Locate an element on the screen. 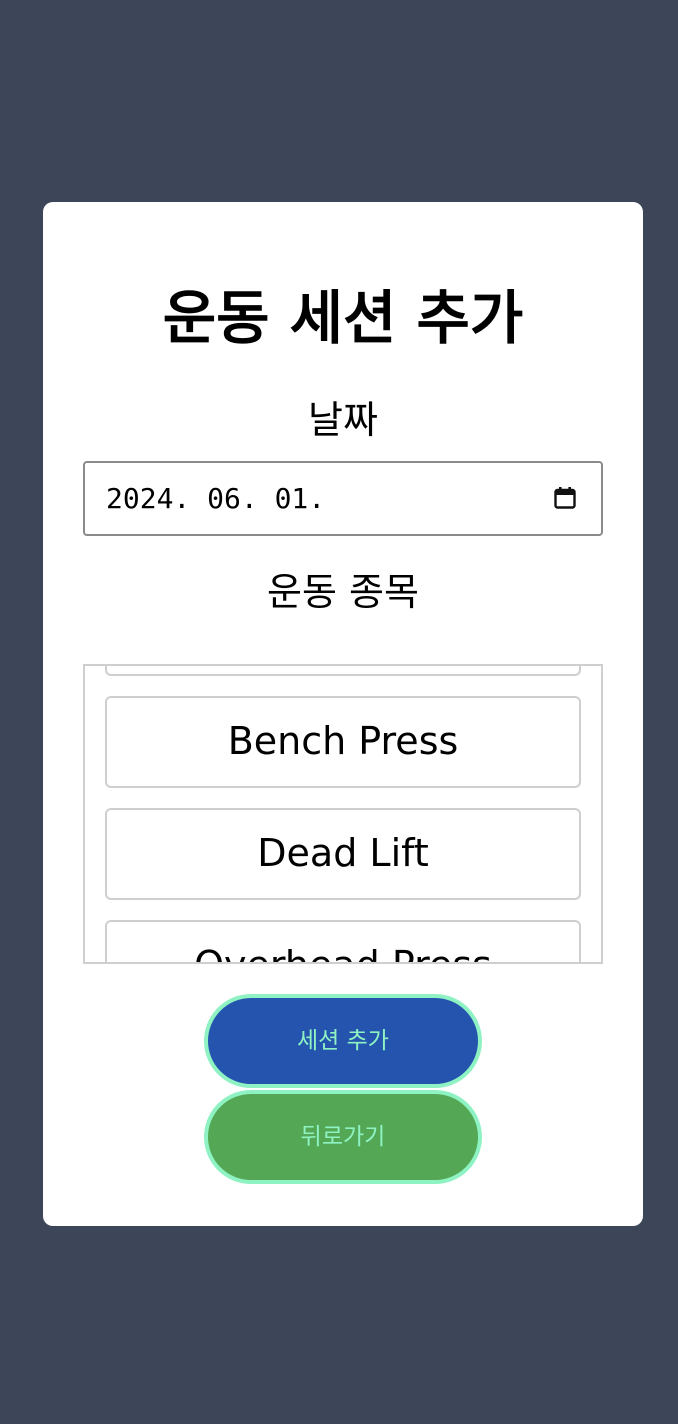 This screenshot has height=1424, width=678. date-input: 2024. 06. 01. is located at coordinates (343, 498).